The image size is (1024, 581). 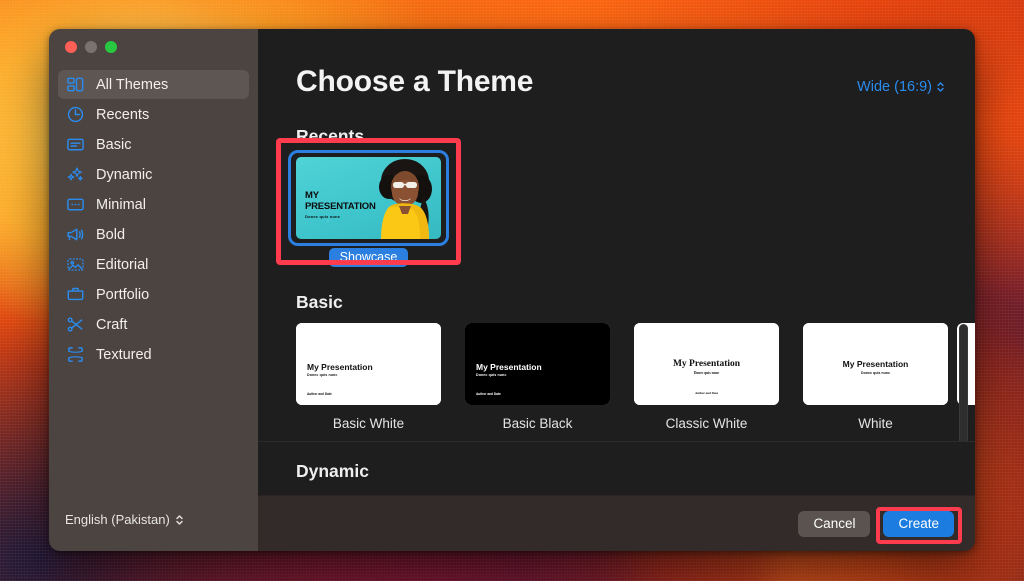 I want to click on sidebar-item-minimal: Minimal, so click(x=153, y=204).